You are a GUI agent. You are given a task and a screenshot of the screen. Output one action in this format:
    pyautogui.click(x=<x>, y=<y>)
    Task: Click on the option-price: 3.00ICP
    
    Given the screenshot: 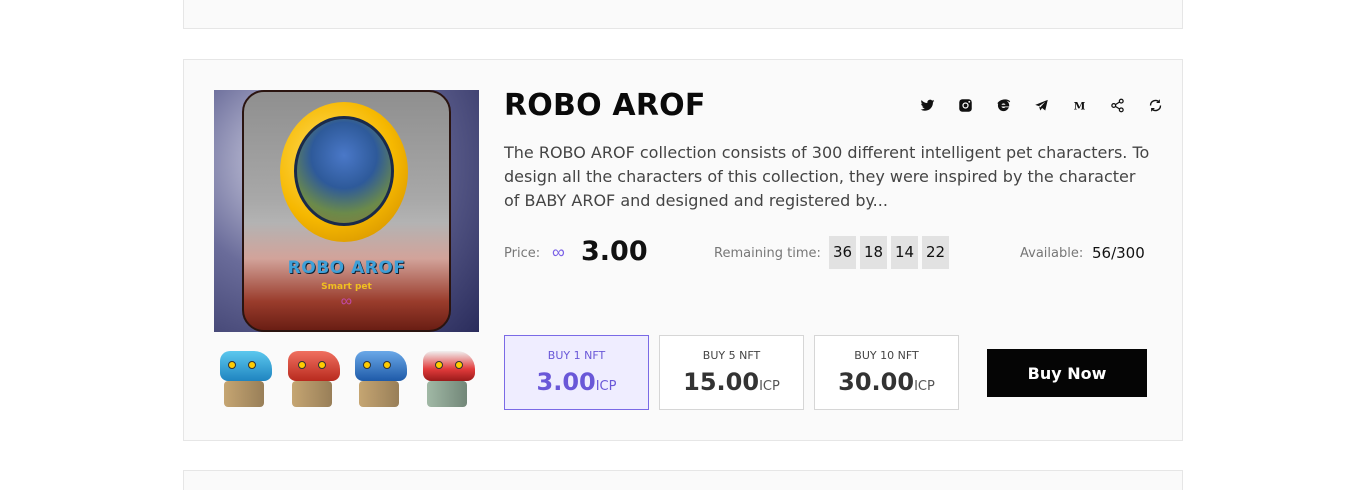 What is the action you would take?
    pyautogui.click(x=576, y=382)
    